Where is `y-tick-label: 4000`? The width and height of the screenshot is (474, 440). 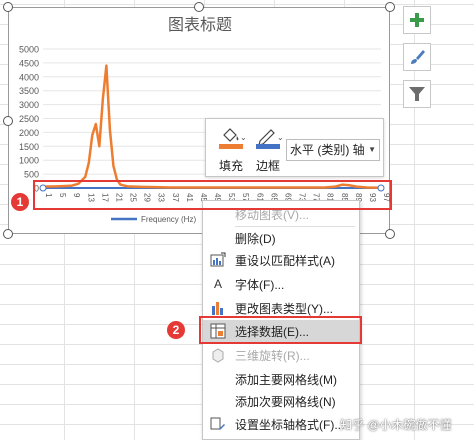 y-tick-label: 4000 is located at coordinates (29, 77).